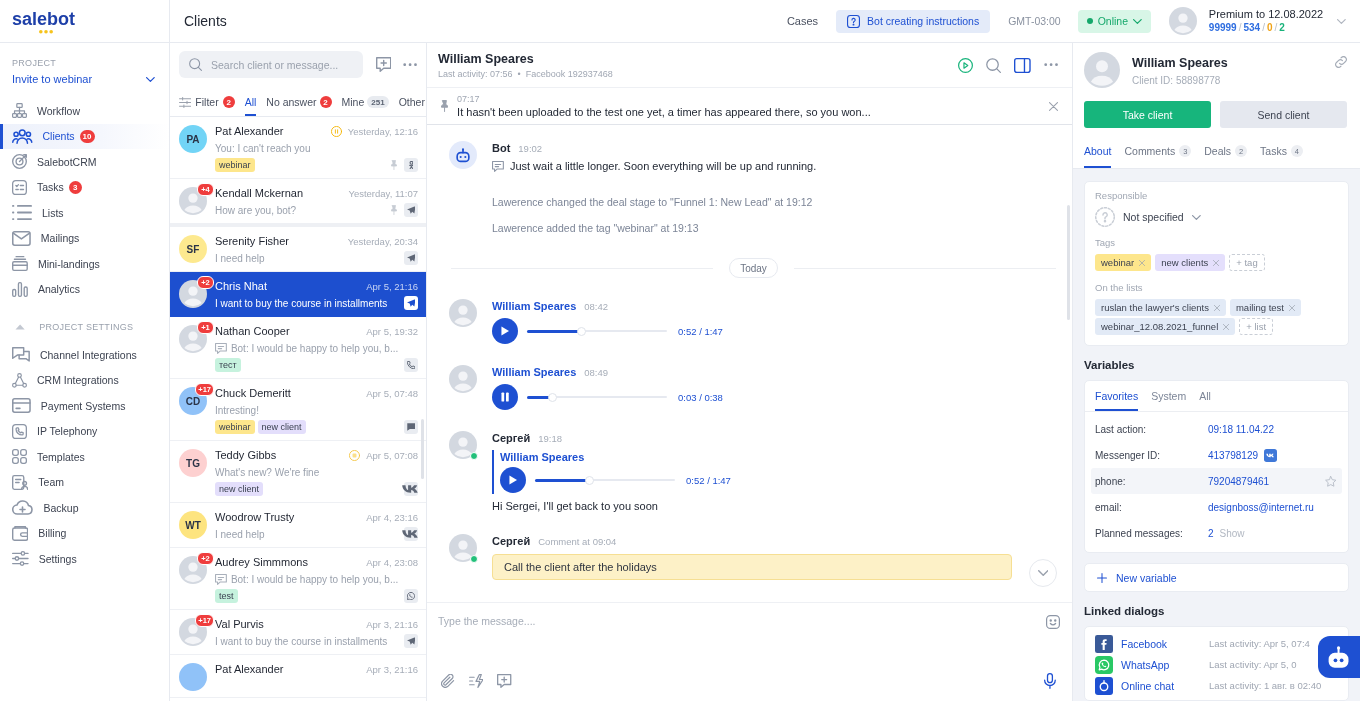  Describe the element at coordinates (966, 65) in the screenshot. I see `play-circle-icon` at that location.